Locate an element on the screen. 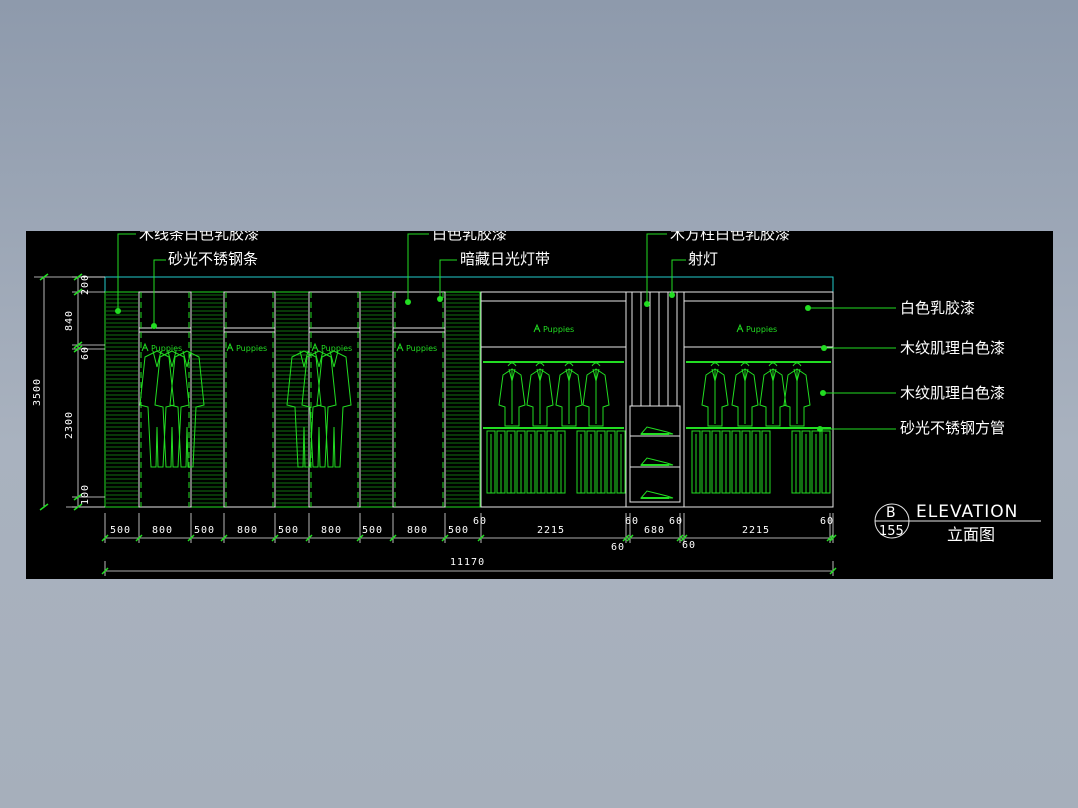 The width and height of the screenshot is (1078, 808). callout-right-white-latex: 白色乳胶漆 is located at coordinates (937, 308).